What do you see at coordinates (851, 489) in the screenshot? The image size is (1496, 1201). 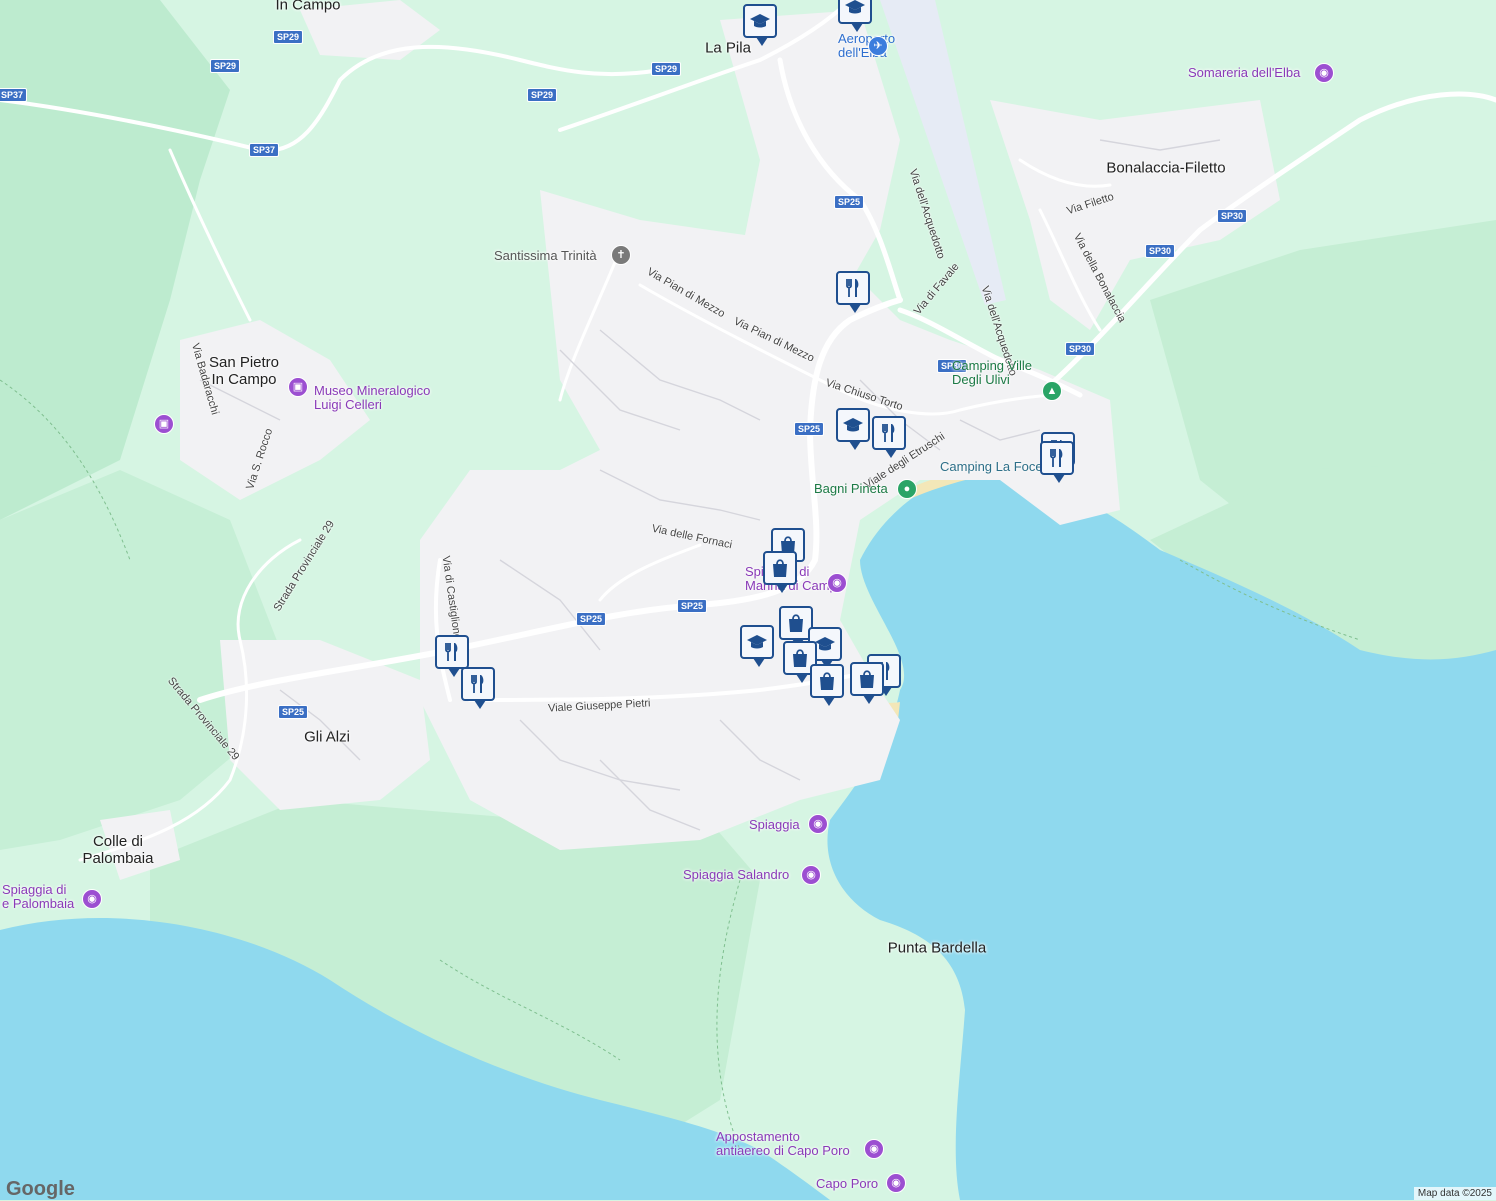 I see `poi-label: Bagni Pineta` at bounding box center [851, 489].